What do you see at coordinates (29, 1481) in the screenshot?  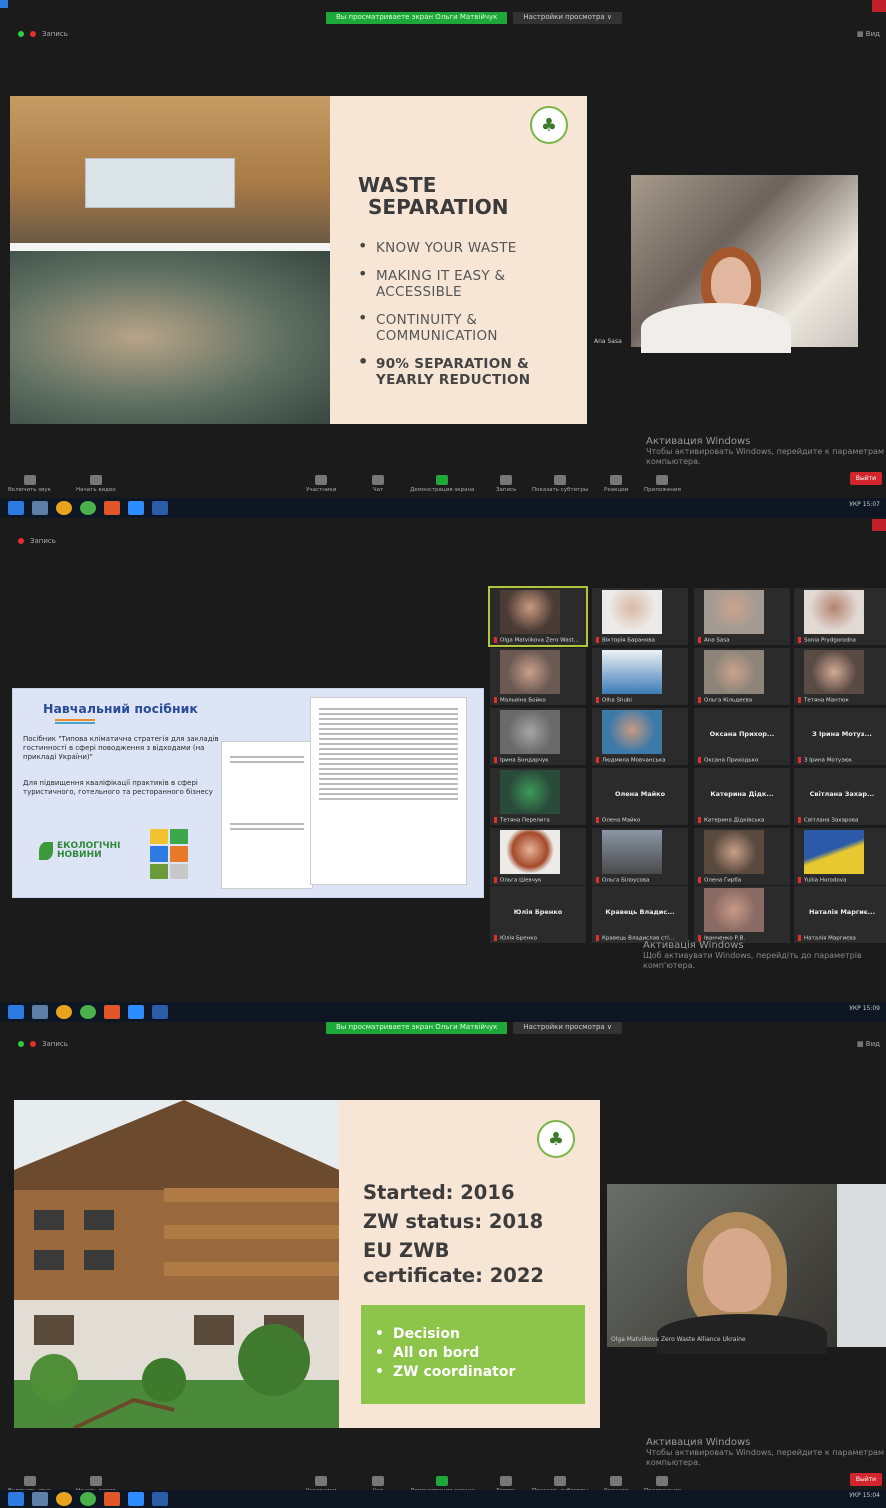 I see `mic-muted-icon` at bounding box center [29, 1481].